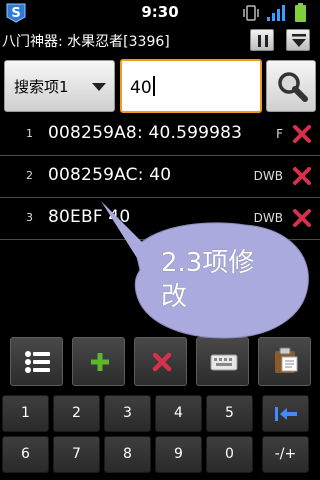 Image resolution: width=320 pixels, height=480 pixels. I want to click on key-2: 2, so click(76, 413).